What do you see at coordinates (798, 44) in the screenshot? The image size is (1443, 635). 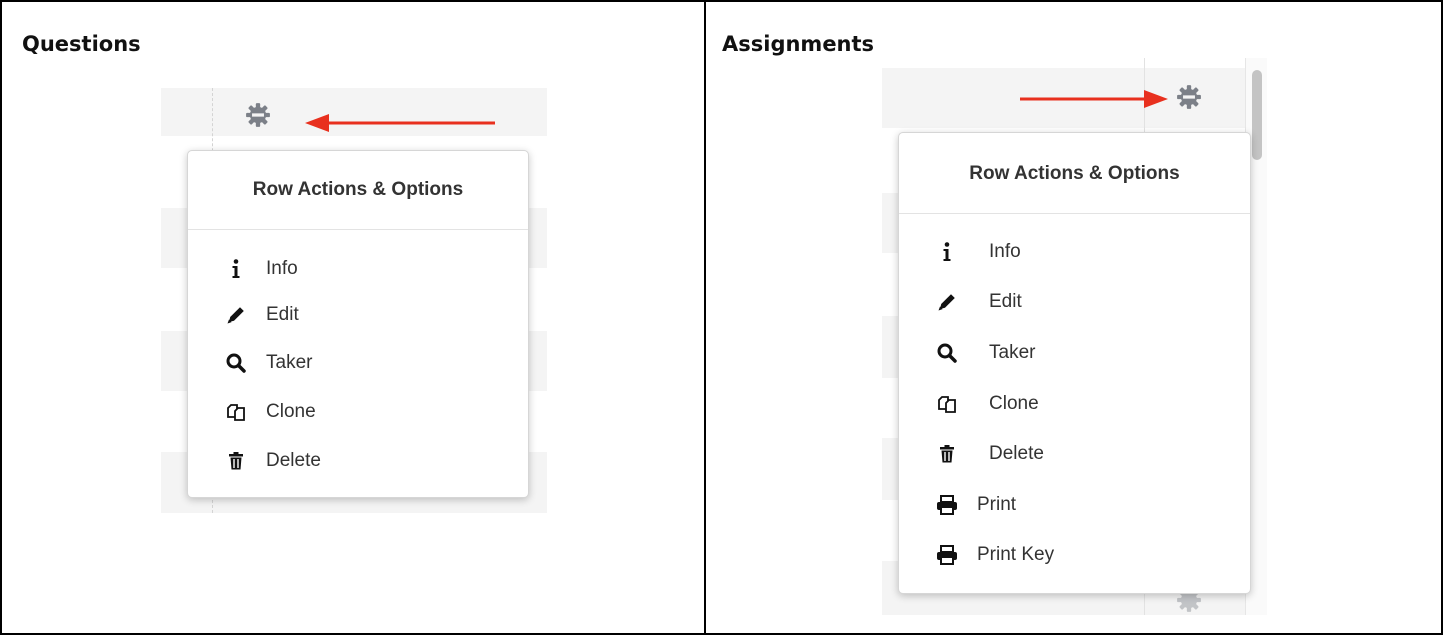 I see `assignments-panel-title: Assignments` at bounding box center [798, 44].